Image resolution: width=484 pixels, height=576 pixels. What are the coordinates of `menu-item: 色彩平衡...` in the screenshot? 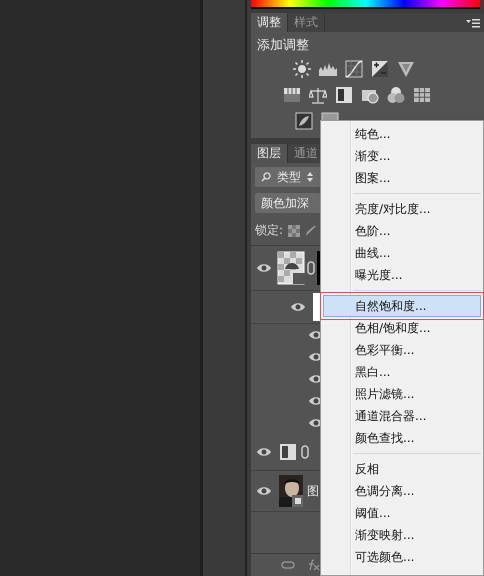 It's located at (402, 350).